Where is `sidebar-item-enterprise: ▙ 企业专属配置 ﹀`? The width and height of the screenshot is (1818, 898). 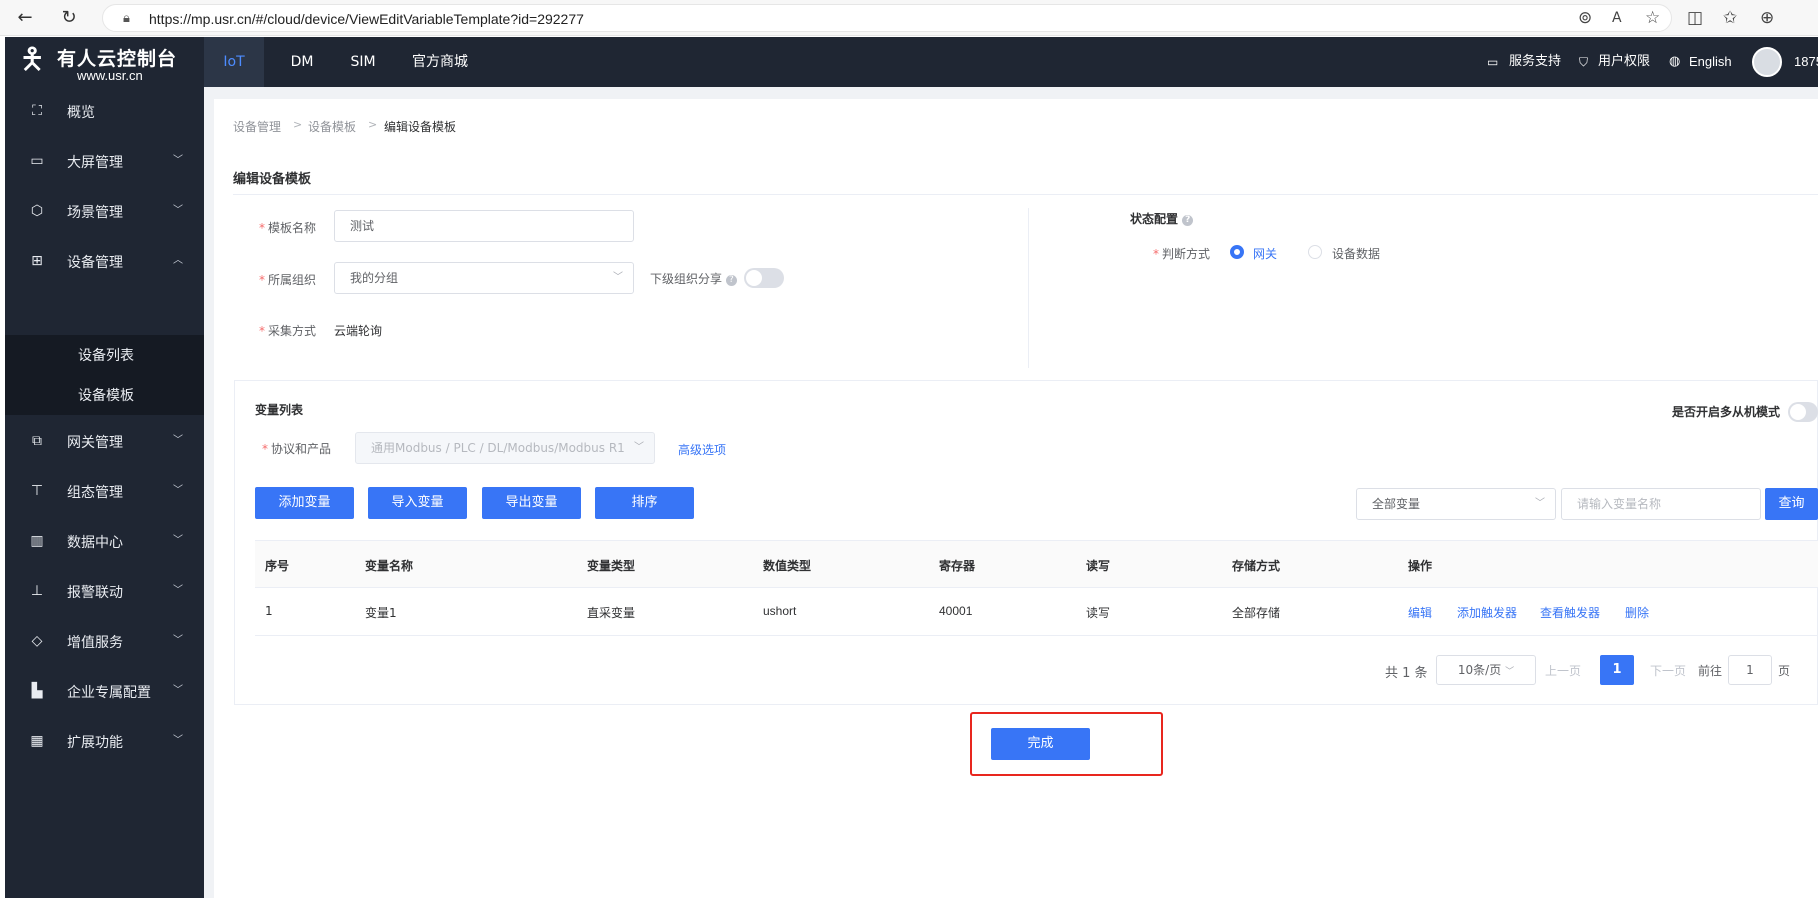 sidebar-item-enterprise: ▙ 企业专属配置 ﹀ is located at coordinates (104, 692).